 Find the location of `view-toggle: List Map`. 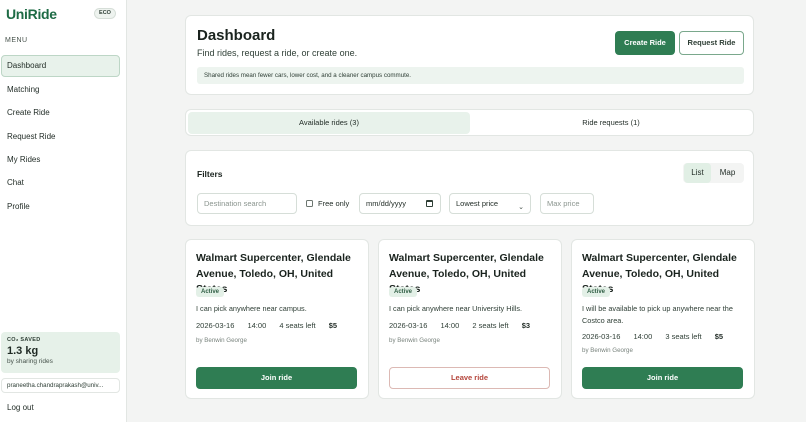

view-toggle: List Map is located at coordinates (713, 173).